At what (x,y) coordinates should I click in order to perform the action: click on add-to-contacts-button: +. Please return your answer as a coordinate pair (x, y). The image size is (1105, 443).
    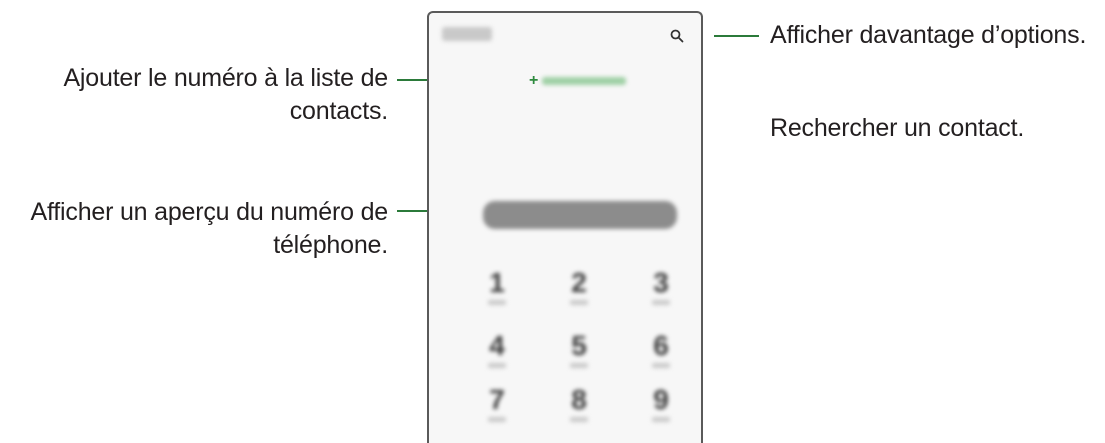
    Looking at the image, I should click on (578, 80).